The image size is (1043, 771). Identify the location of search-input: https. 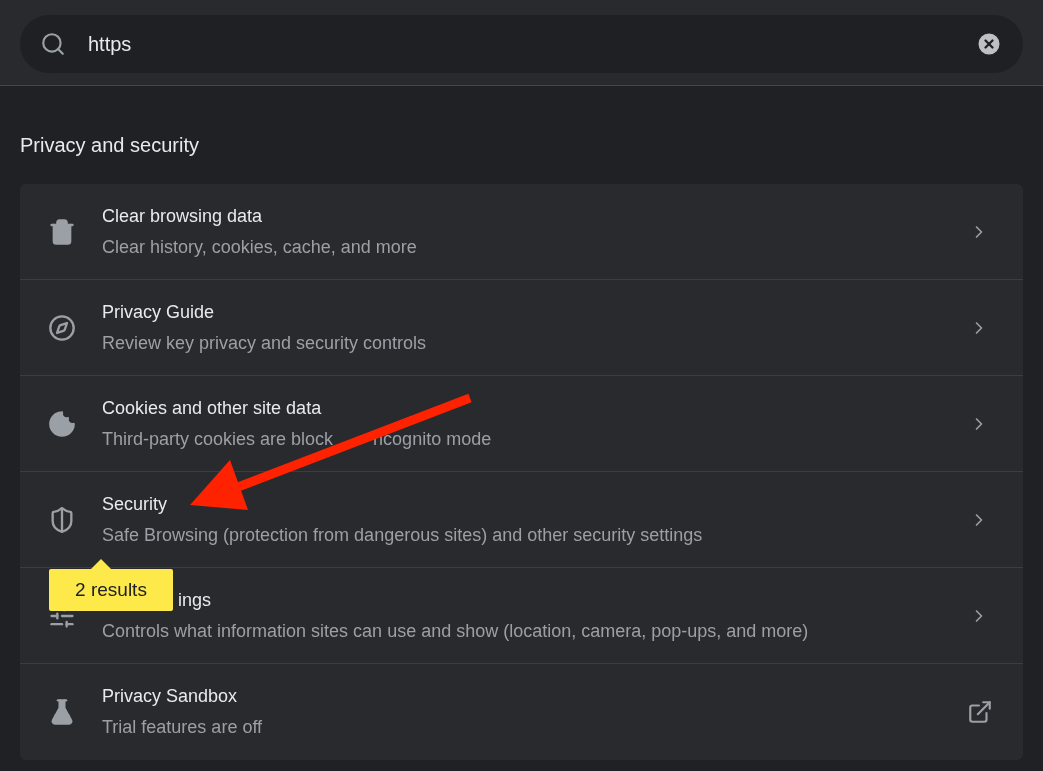
(531, 44).